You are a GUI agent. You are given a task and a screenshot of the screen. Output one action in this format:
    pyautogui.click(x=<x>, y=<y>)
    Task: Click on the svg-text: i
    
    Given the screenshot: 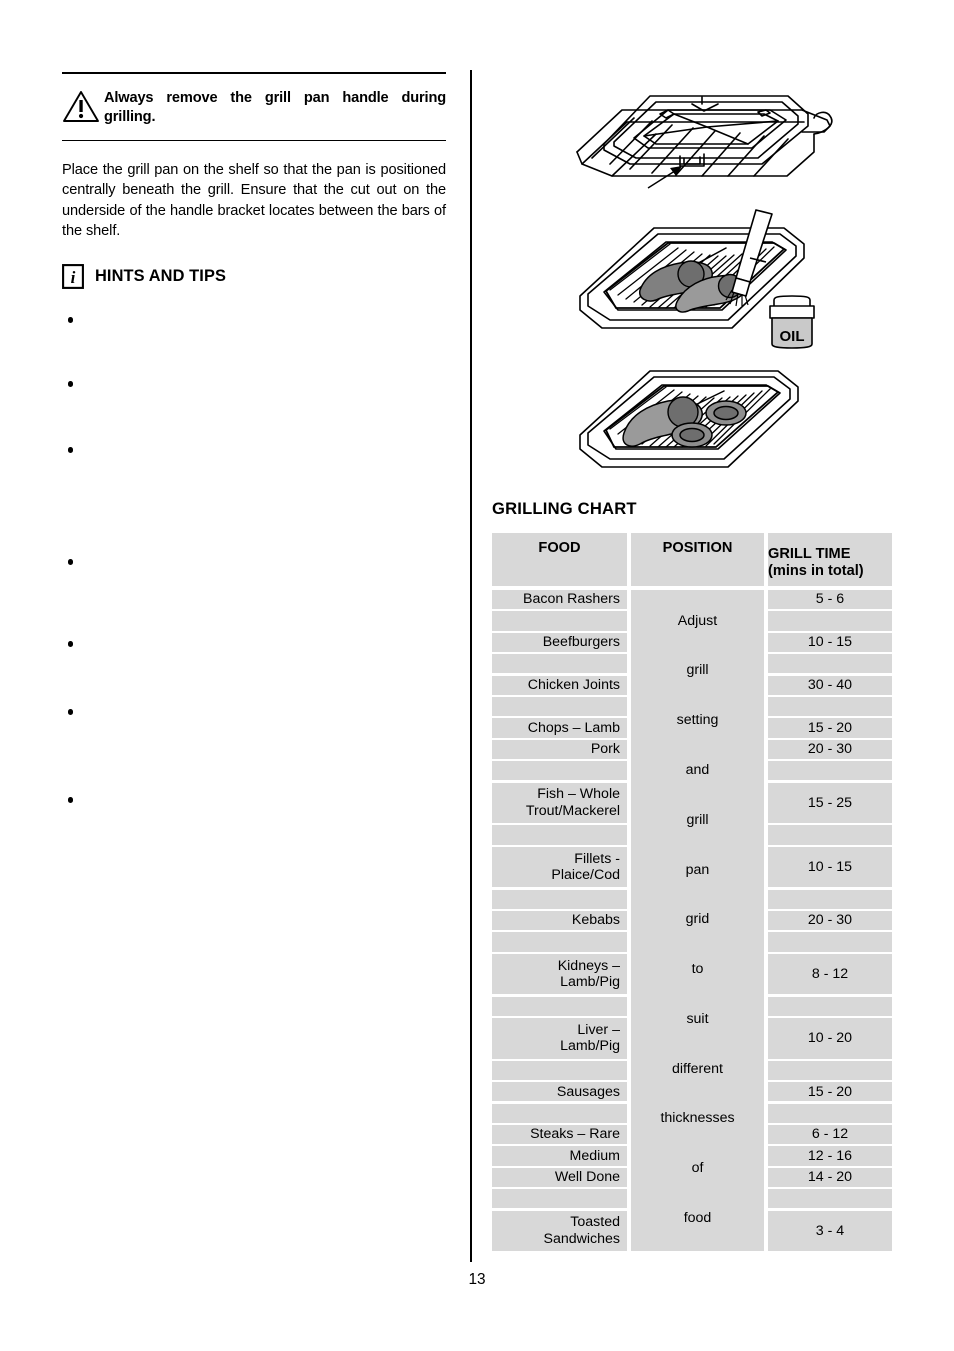 What is the action you would take?
    pyautogui.click(x=73, y=277)
    